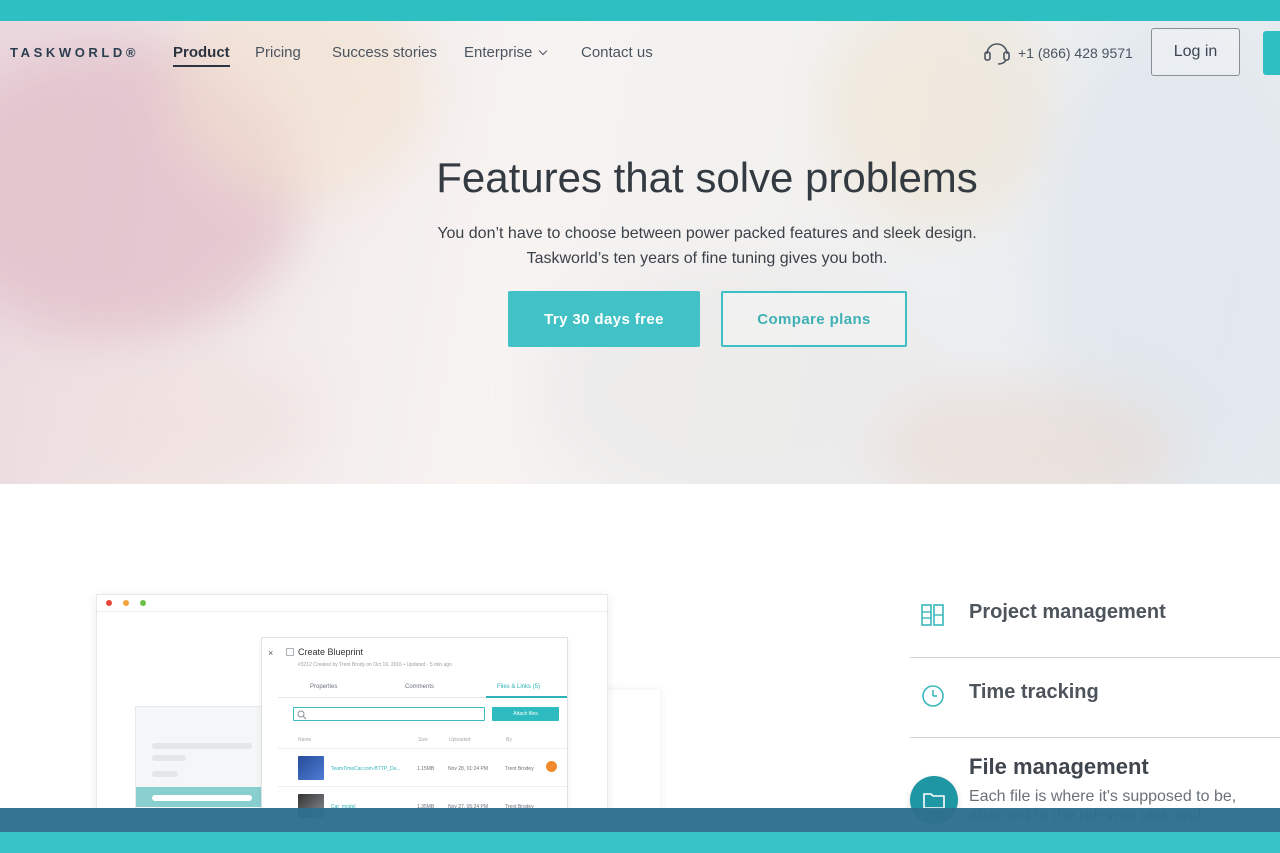  What do you see at coordinates (509, 740) in the screenshot?
I see `col-by: By` at bounding box center [509, 740].